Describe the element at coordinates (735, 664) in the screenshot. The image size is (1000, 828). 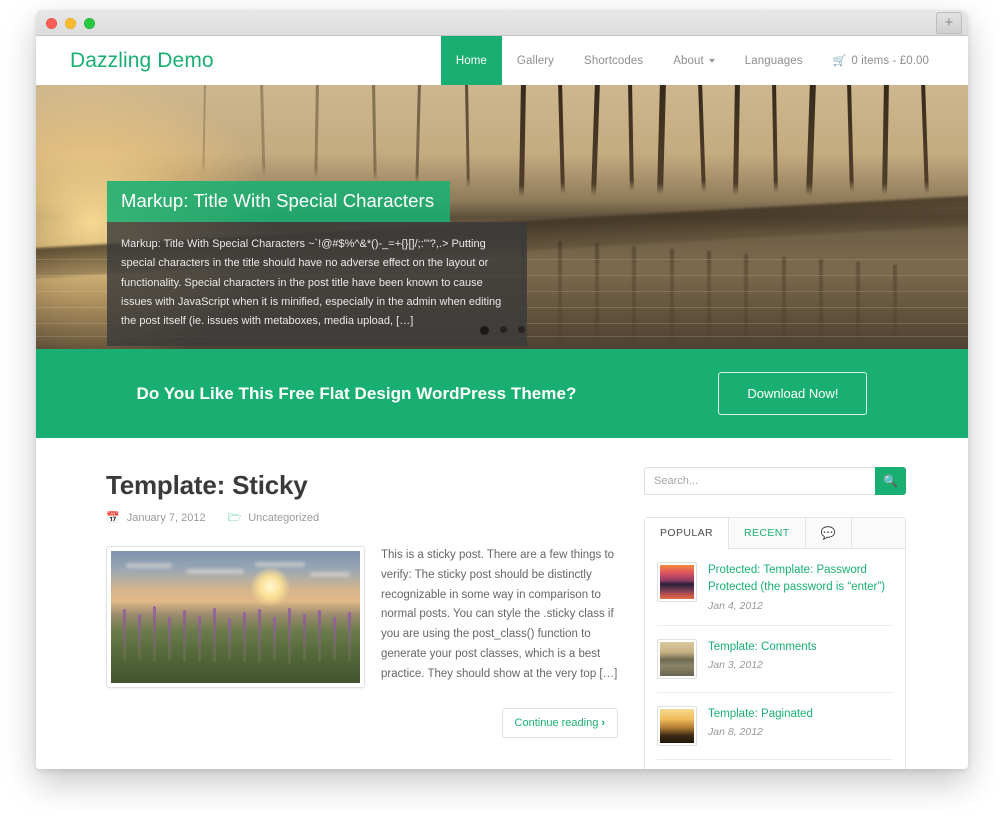
I see `list-item-date: Jan 3, 2012` at that location.